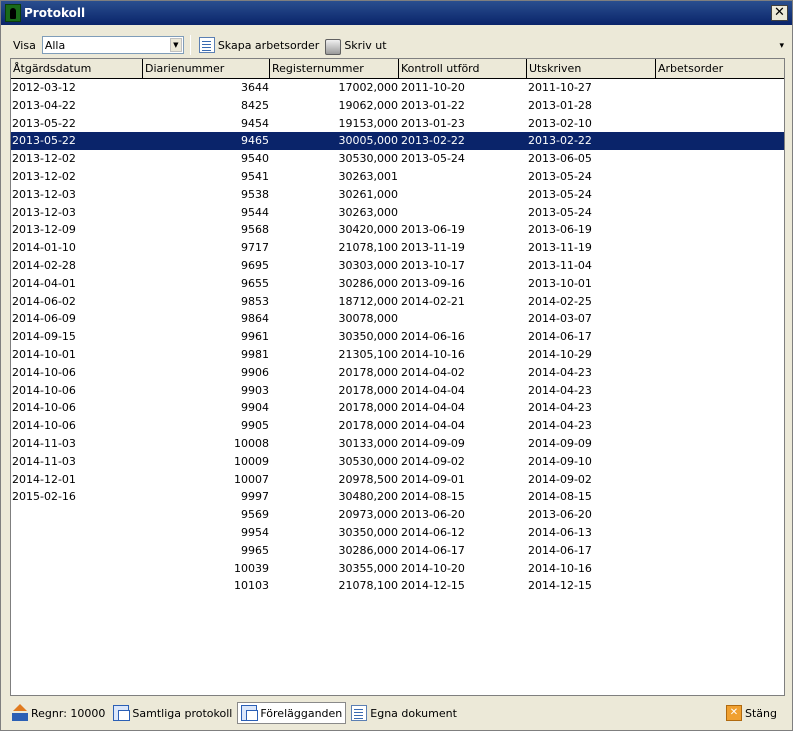 Image resolution: width=793 pixels, height=731 pixels. I want to click on orders-button: Förelägganden, so click(292, 713).